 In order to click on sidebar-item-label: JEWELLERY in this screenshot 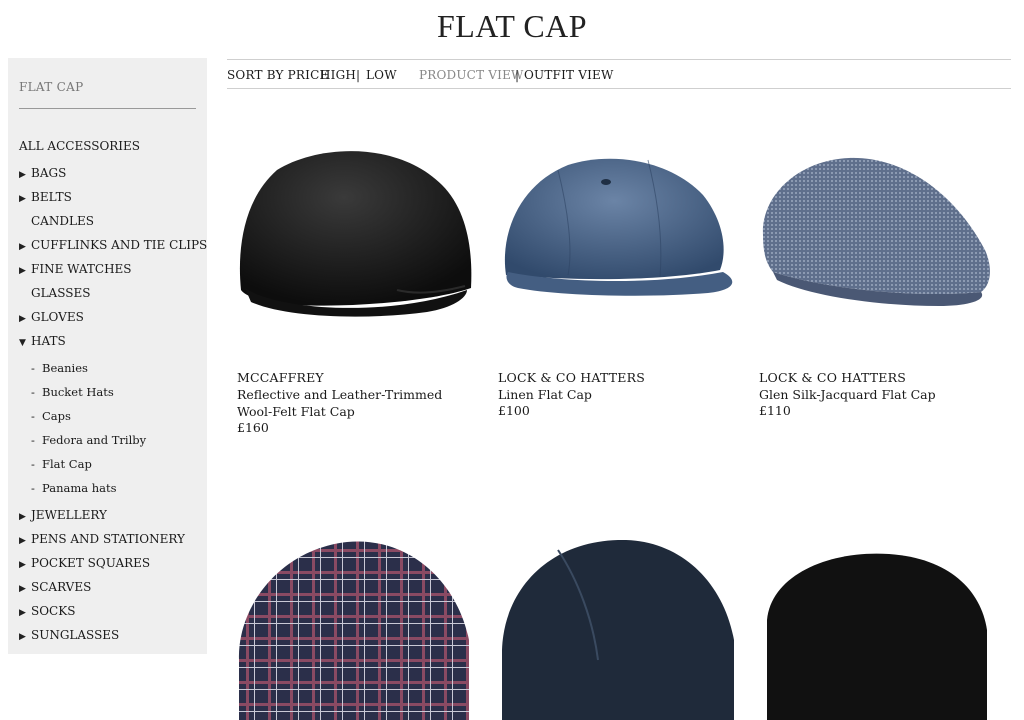, I will do `click(69, 515)`.